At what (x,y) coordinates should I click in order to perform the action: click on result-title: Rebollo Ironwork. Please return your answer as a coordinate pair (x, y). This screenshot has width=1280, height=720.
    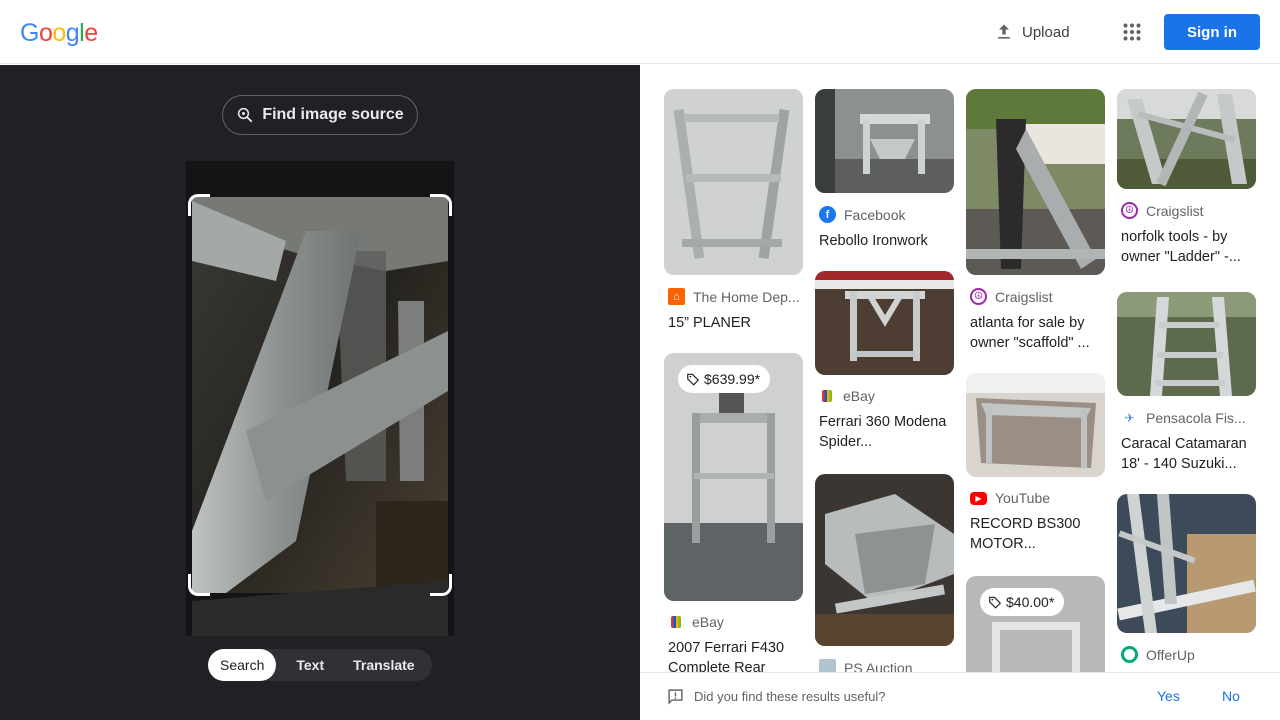
    Looking at the image, I should click on (886, 241).